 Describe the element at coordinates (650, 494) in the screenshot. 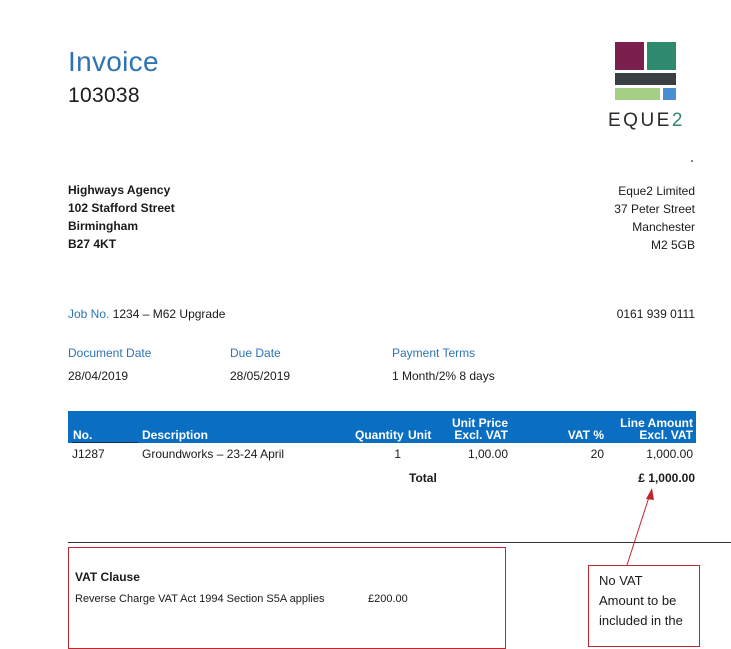

I see `arrow-head` at that location.